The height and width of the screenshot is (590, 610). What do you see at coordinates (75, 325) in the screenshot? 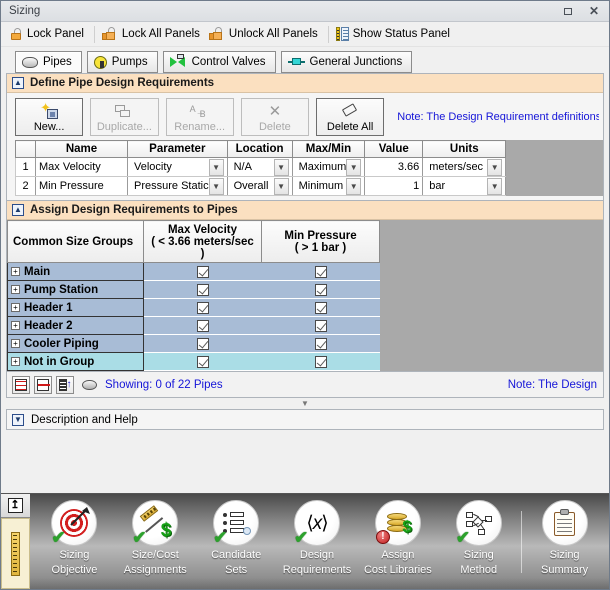
I see `group-cell: + Header 2` at bounding box center [75, 325].